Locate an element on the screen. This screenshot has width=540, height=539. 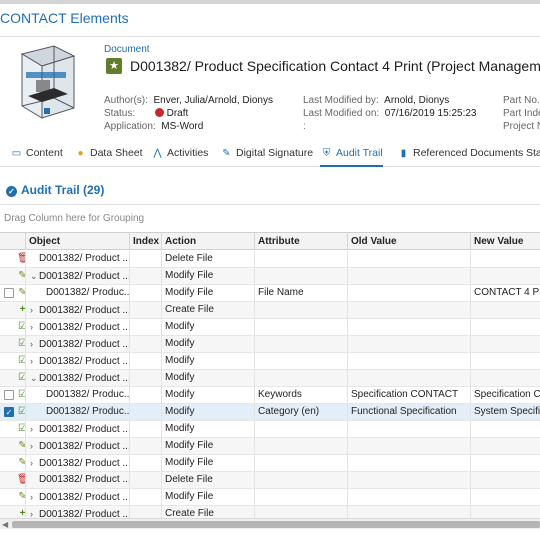
header-index: Index is located at coordinates (146, 241).